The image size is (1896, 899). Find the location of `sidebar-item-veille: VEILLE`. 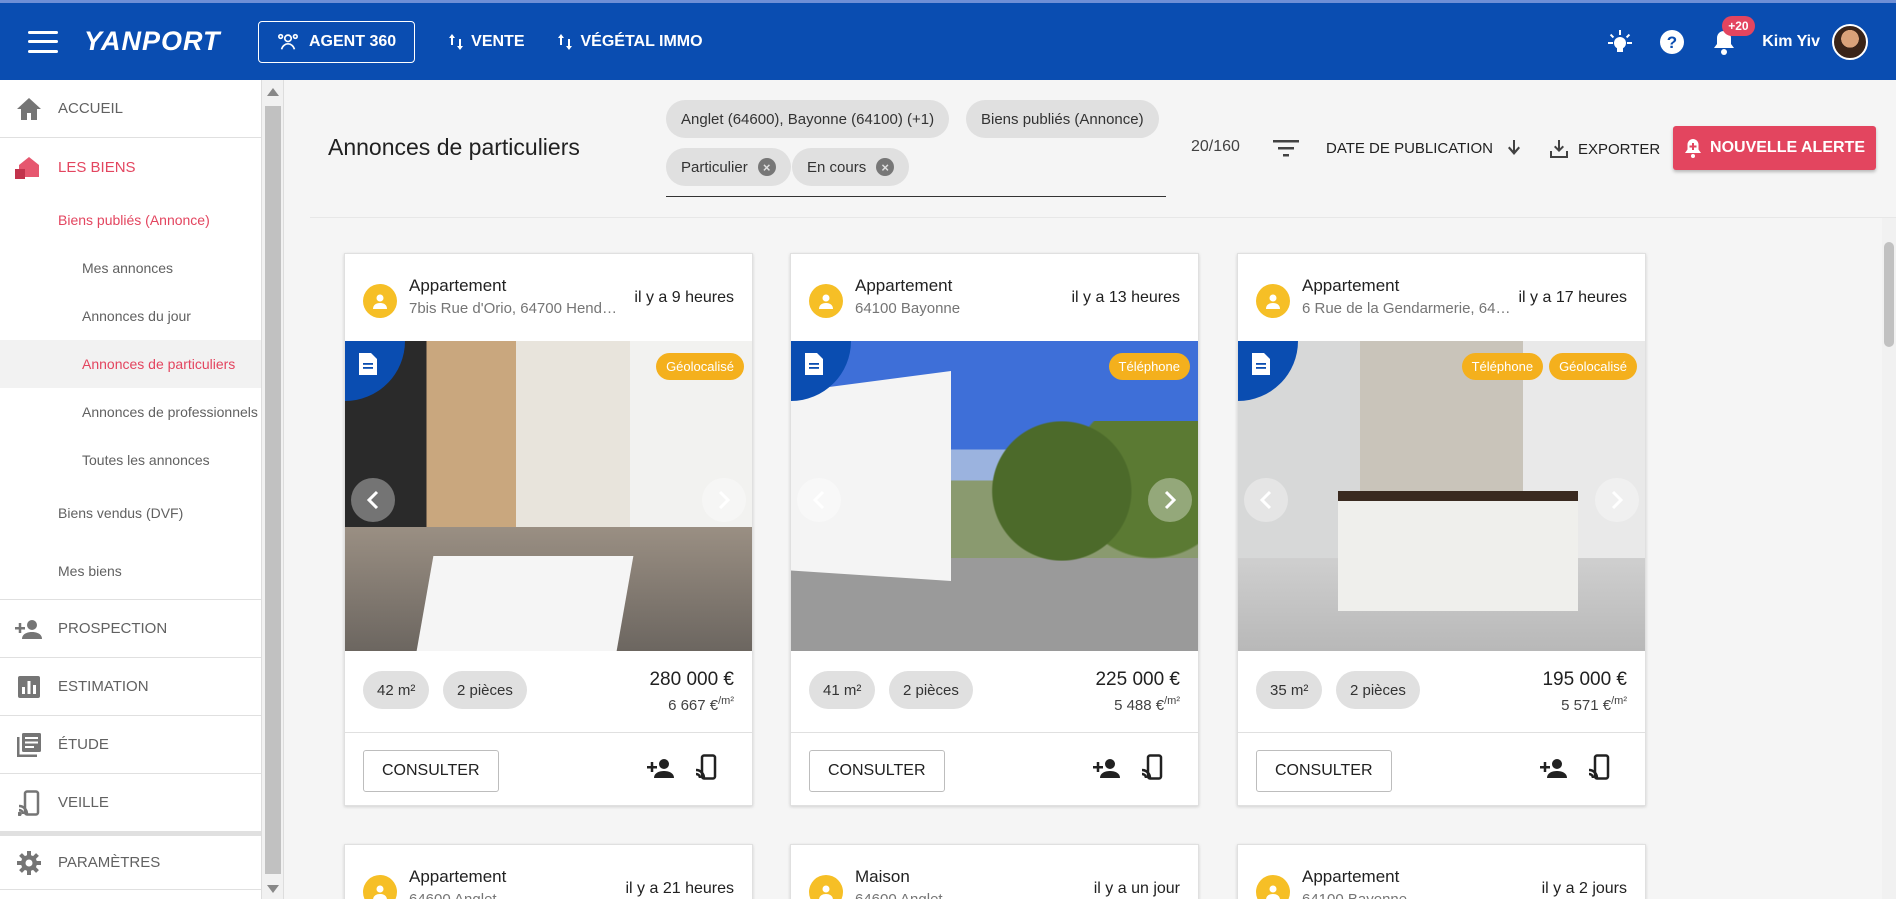

sidebar-item-veille: VEILLE is located at coordinates (141, 803).